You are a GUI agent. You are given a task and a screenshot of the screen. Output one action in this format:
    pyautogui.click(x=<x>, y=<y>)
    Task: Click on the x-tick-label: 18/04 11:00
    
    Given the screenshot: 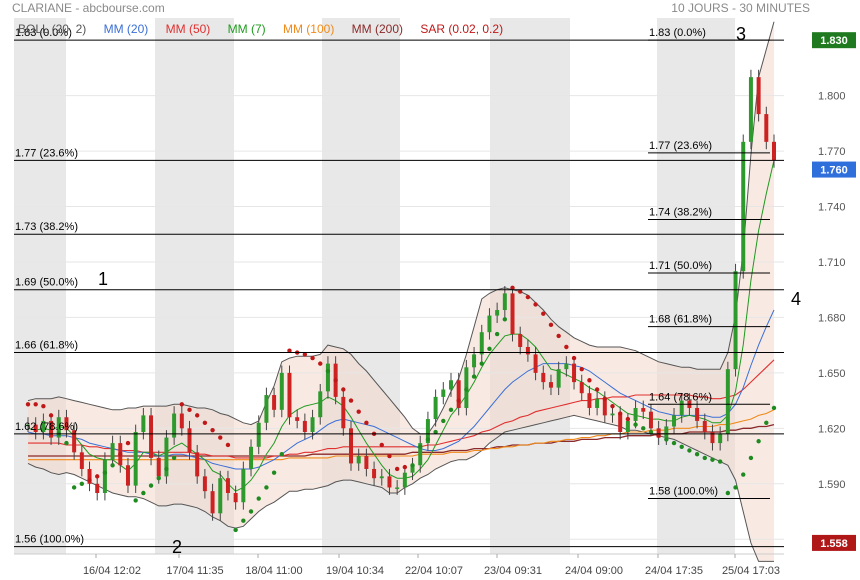 What is the action you would take?
    pyautogui.click(x=273, y=571)
    